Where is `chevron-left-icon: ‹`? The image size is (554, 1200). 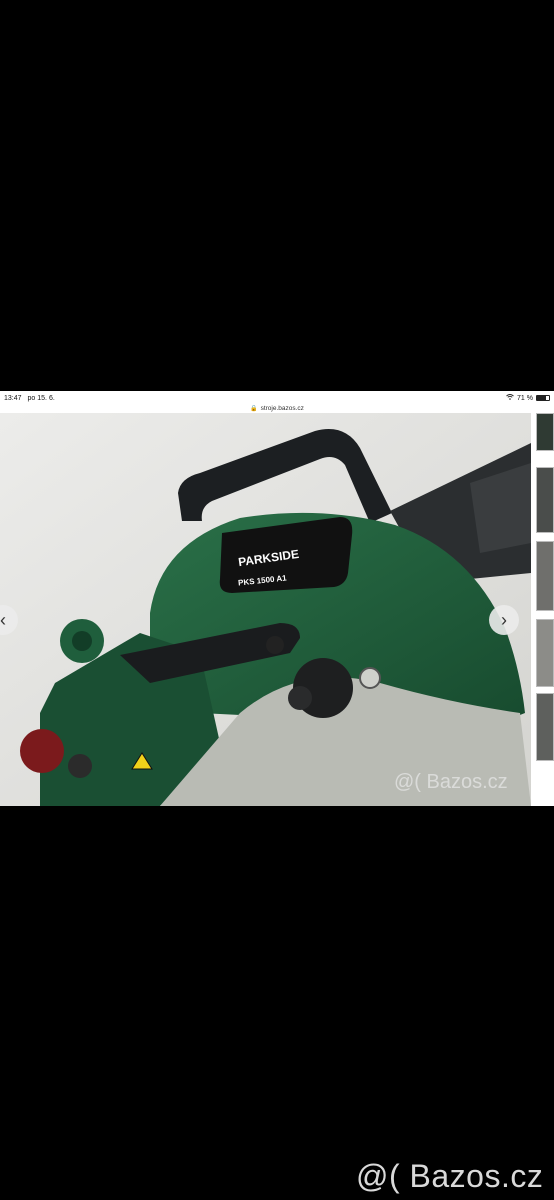
chevron-left-icon: ‹ is located at coordinates (3, 619).